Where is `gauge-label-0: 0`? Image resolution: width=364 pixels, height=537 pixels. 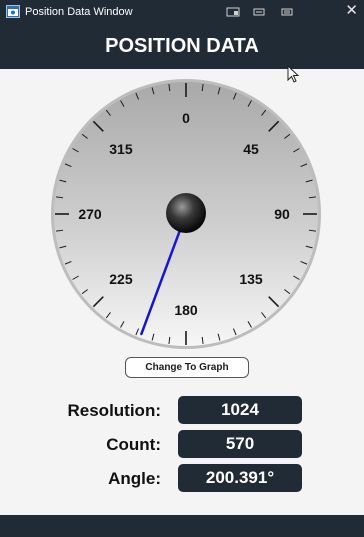 gauge-label-0: 0 is located at coordinates (186, 118).